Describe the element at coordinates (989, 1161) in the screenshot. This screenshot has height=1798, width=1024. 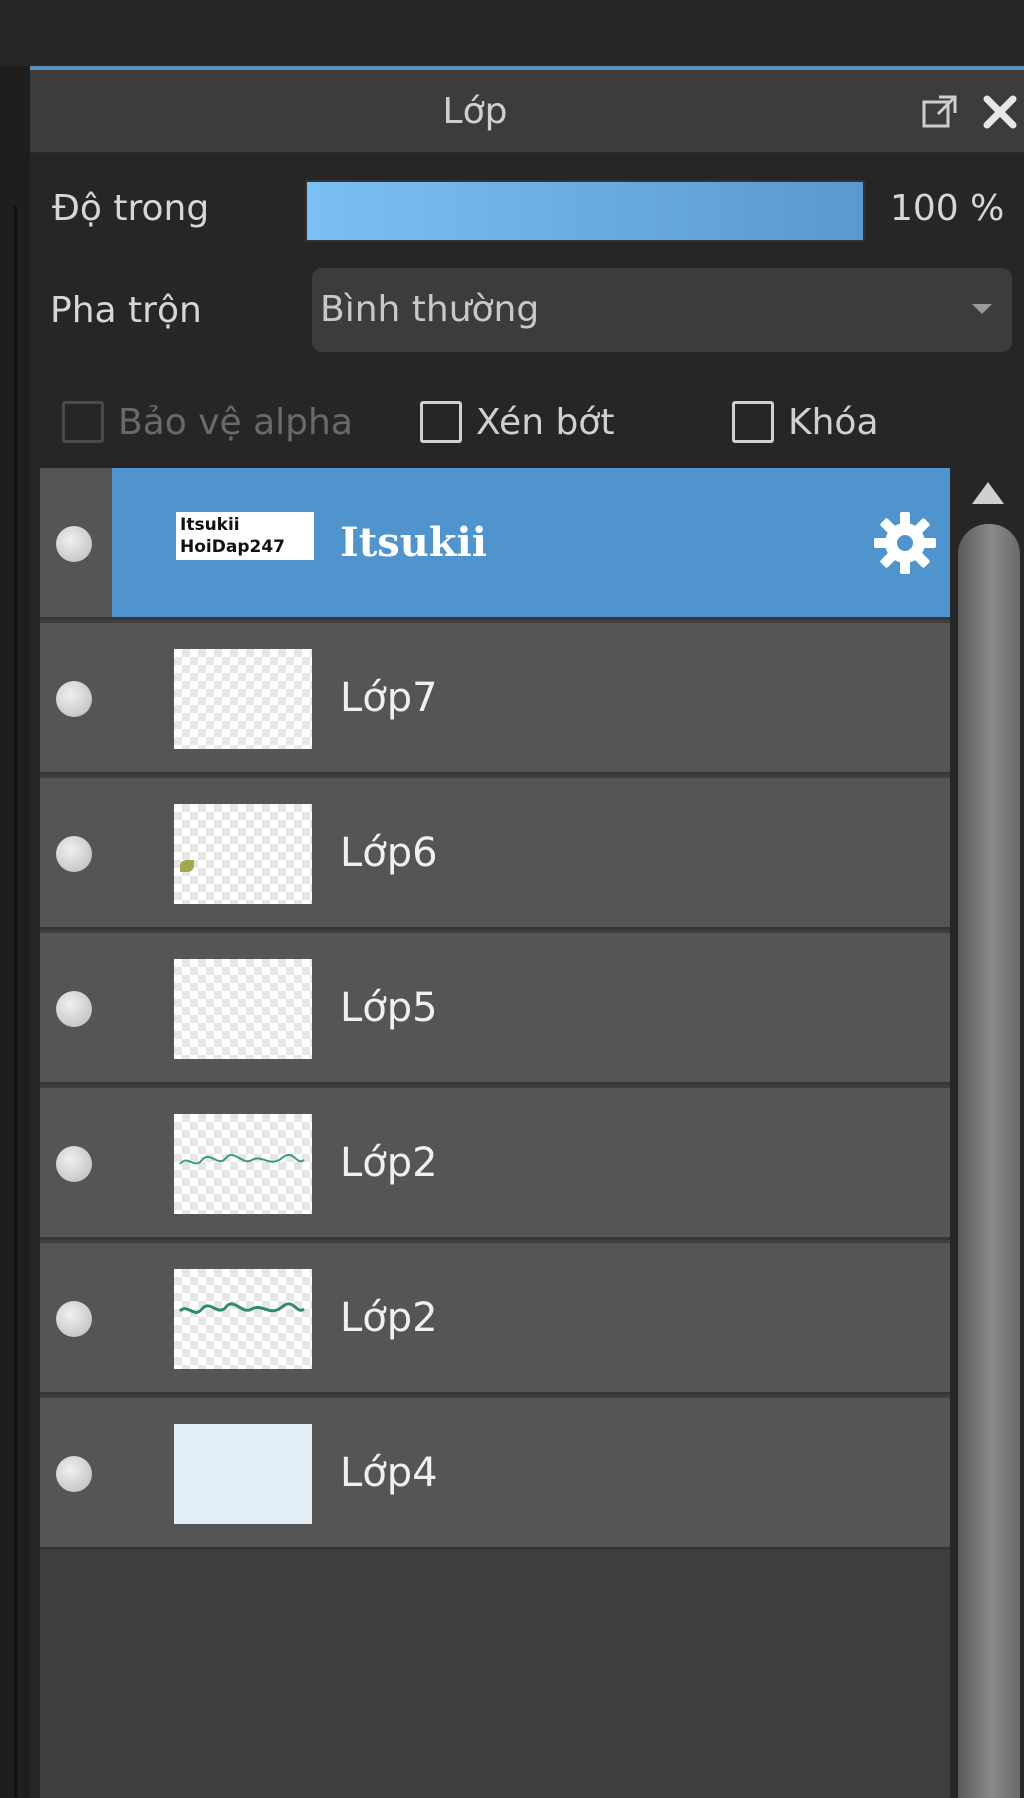
I see `scrollbar-thumb` at that location.